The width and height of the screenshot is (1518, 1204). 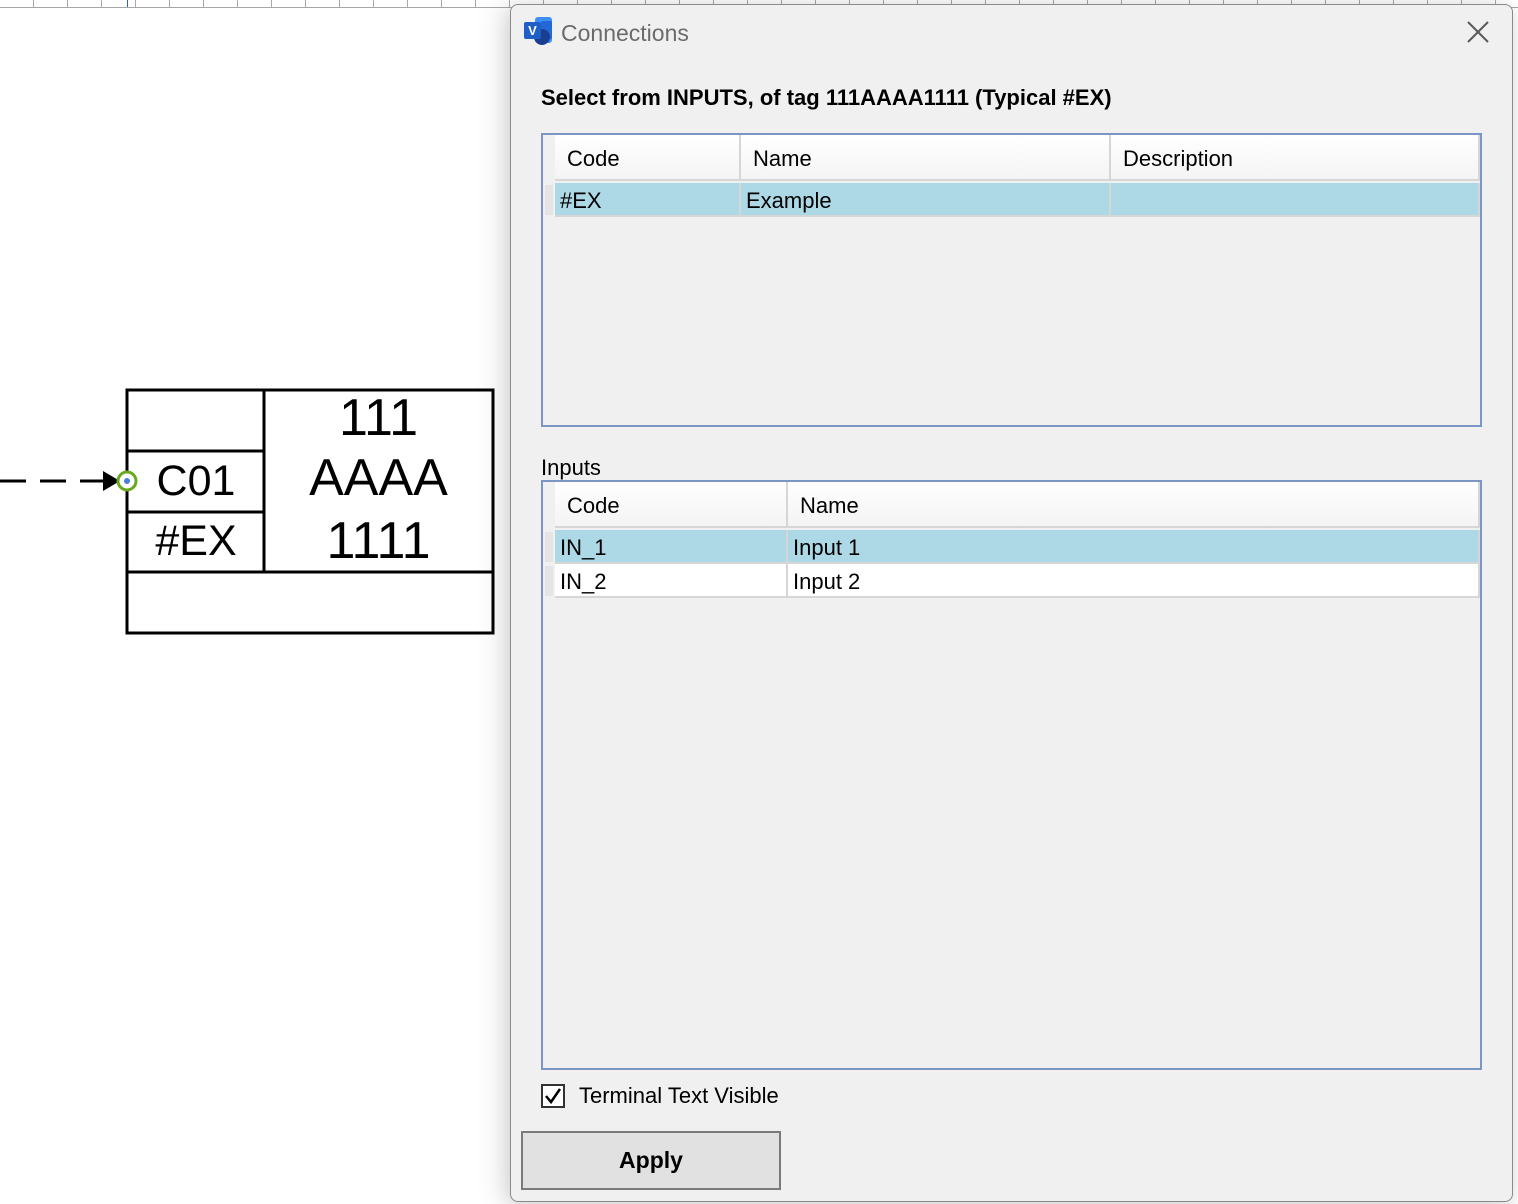 I want to click on shape-tag-line-3: 1111, so click(x=378, y=541).